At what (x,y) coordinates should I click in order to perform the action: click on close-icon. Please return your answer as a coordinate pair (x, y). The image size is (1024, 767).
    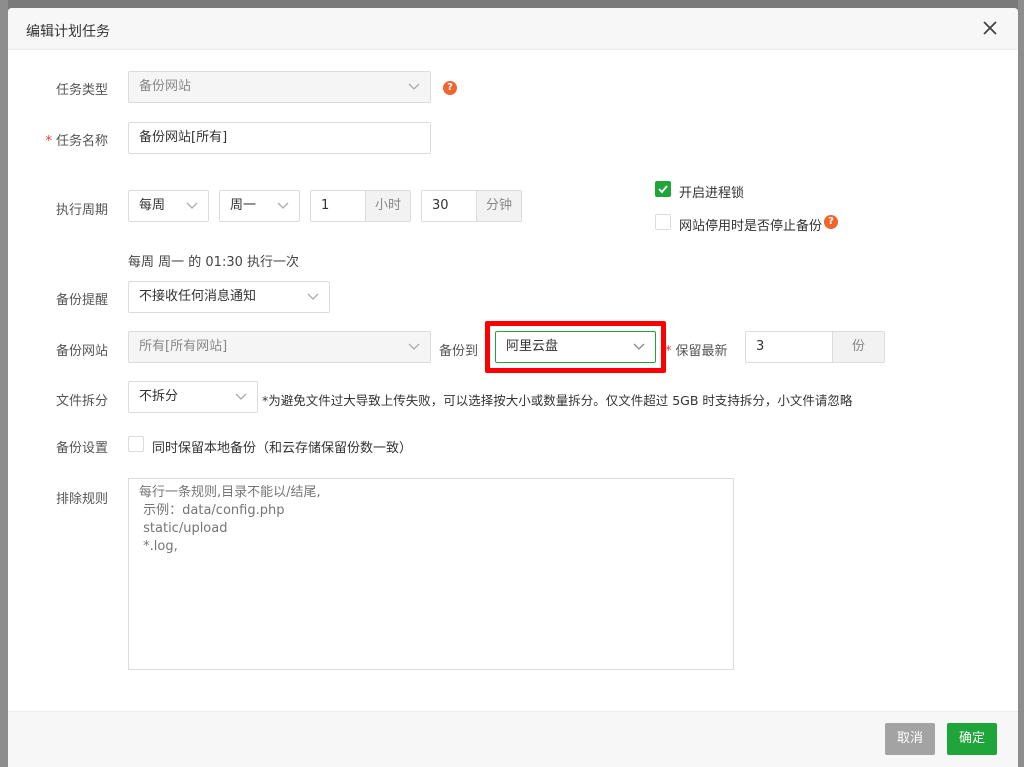
    Looking at the image, I should click on (990, 28).